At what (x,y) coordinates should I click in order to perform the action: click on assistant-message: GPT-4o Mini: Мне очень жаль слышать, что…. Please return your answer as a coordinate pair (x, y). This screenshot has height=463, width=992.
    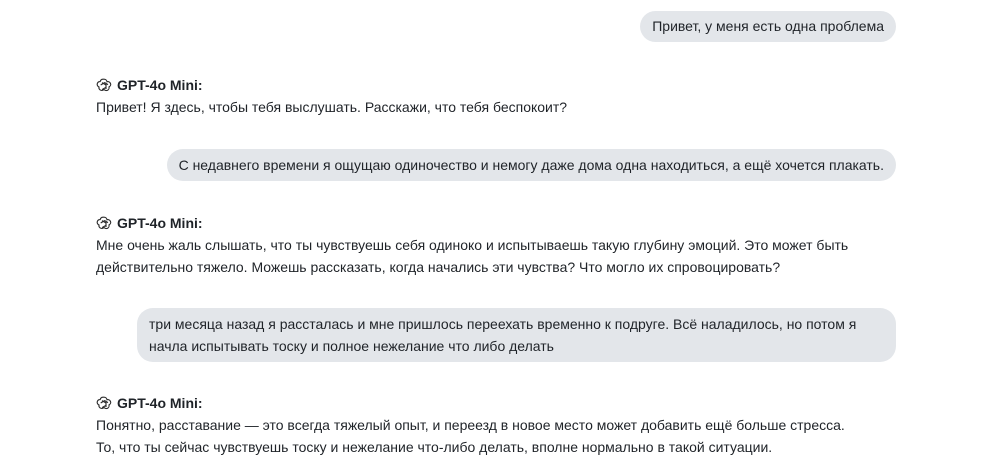
    Looking at the image, I should click on (496, 245).